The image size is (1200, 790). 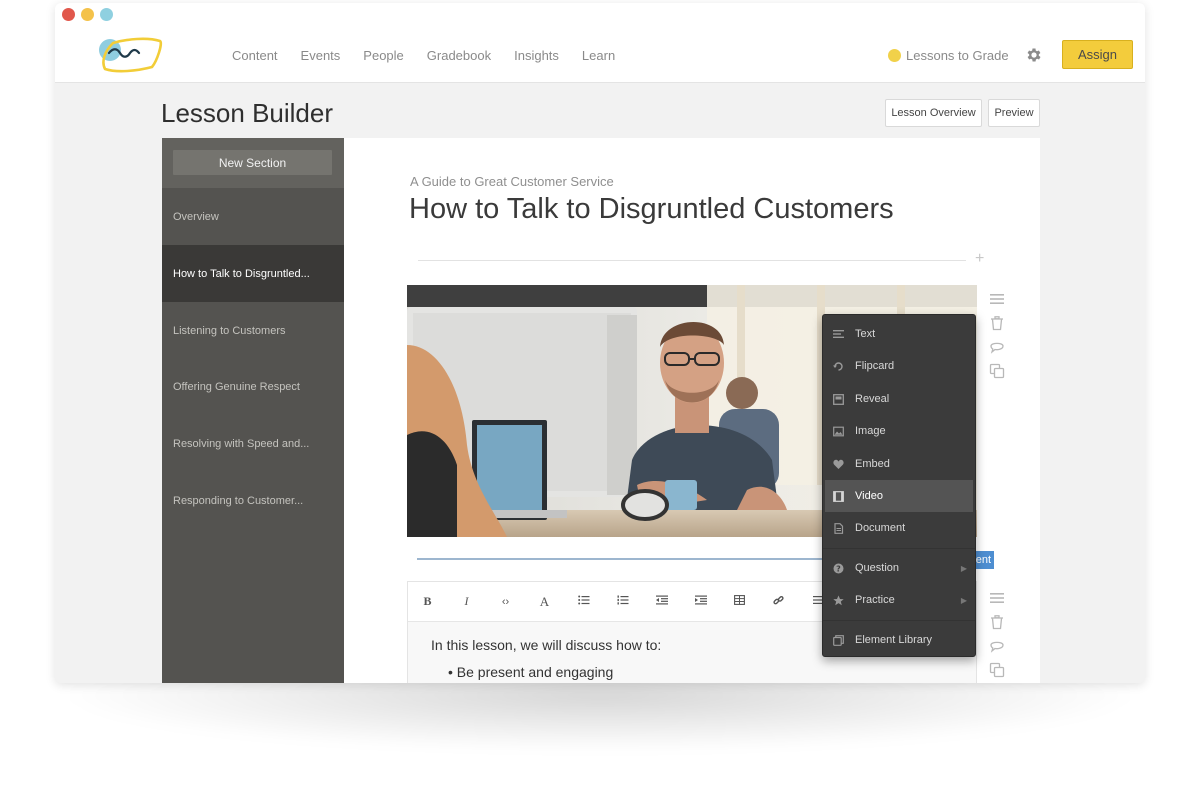 I want to click on font-button: A, so click(x=544, y=602).